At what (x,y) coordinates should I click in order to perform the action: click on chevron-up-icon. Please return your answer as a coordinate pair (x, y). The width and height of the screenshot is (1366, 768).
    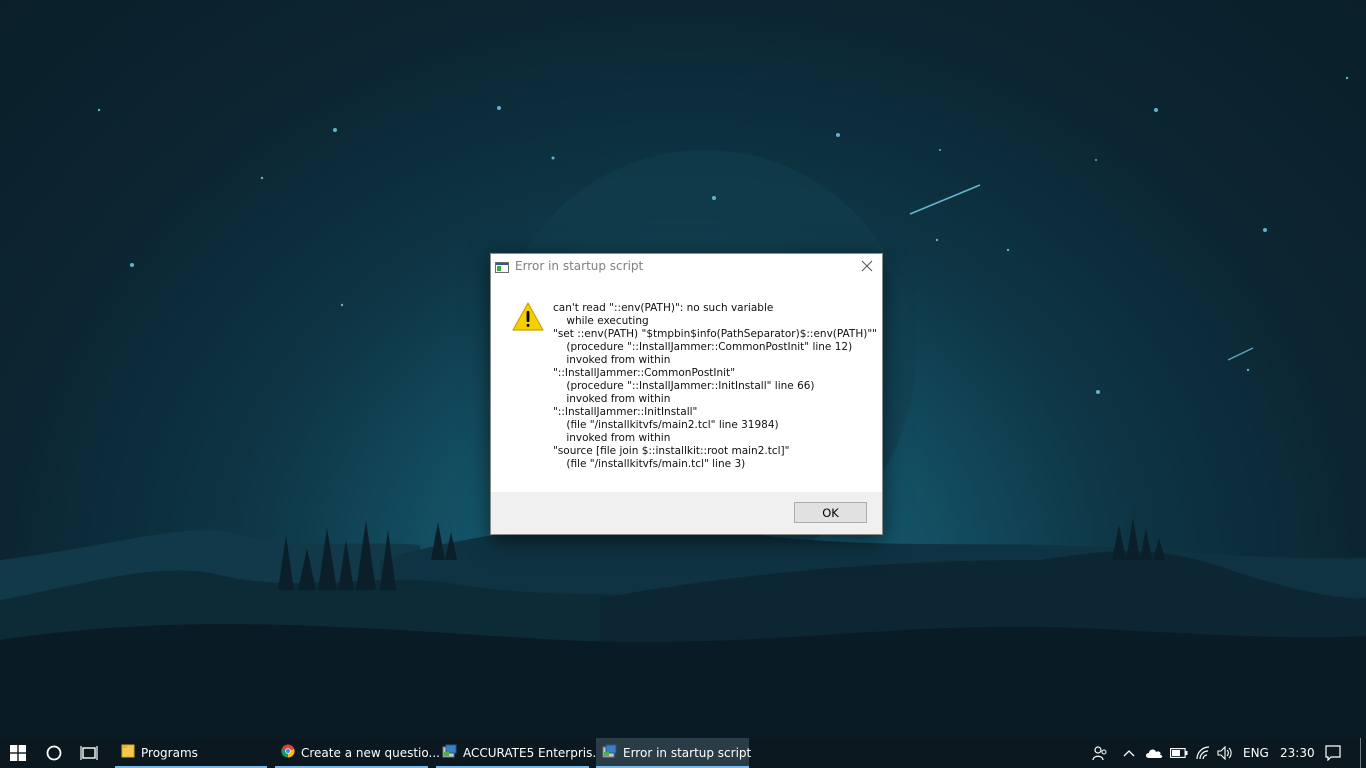
    Looking at the image, I should click on (1129, 753).